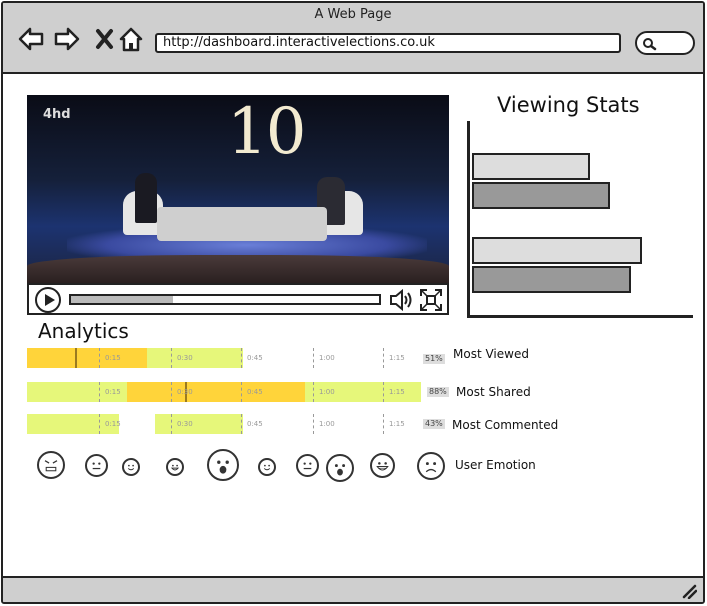  Describe the element at coordinates (225, 299) in the screenshot. I see `seek-bar` at that location.